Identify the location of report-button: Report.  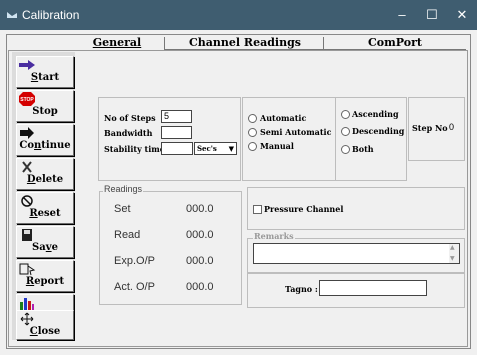
(45, 276).